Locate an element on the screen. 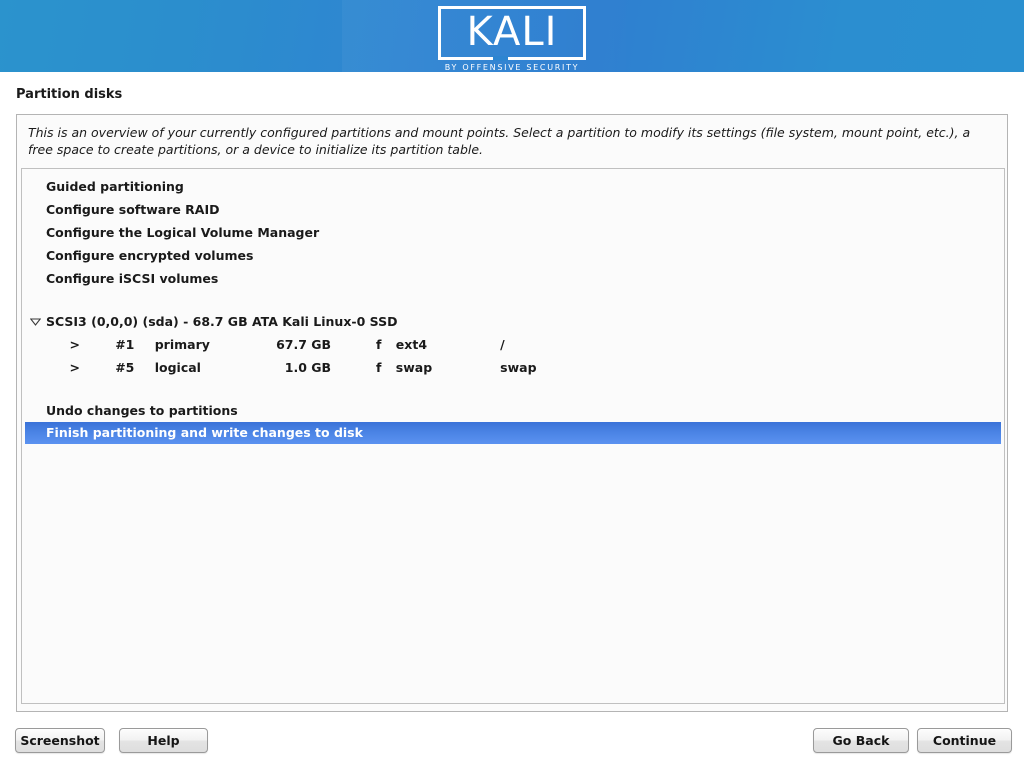 Image resolution: width=1024 pixels, height=768 pixels. menu-item-configure-software-raid: Configure software RAID is located at coordinates (513, 209).